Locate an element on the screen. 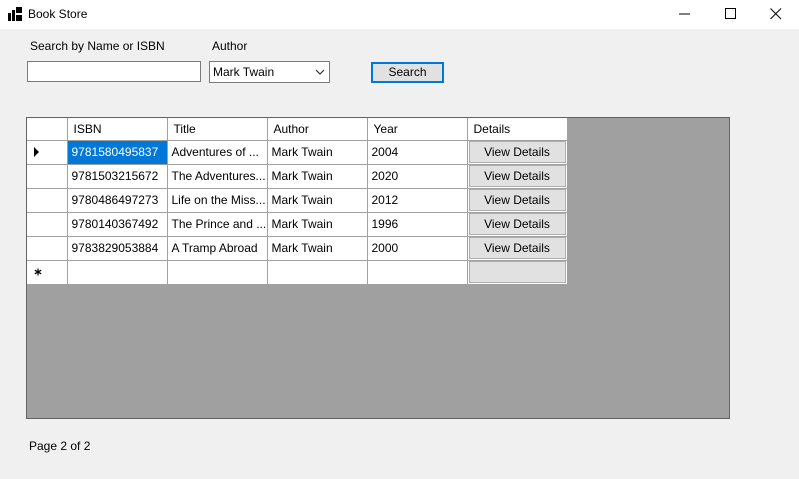  cell-year: 2004 is located at coordinates (417, 152).